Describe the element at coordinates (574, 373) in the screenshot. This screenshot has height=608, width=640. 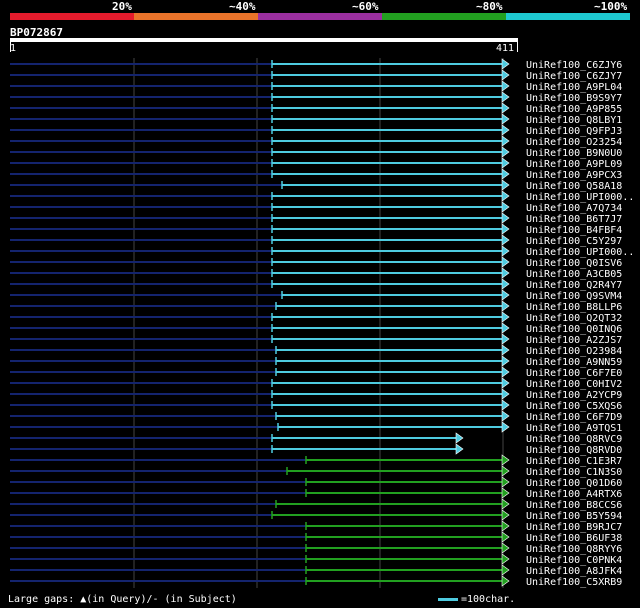
I see `hit-label: UniRef100_C6F7E0` at that location.